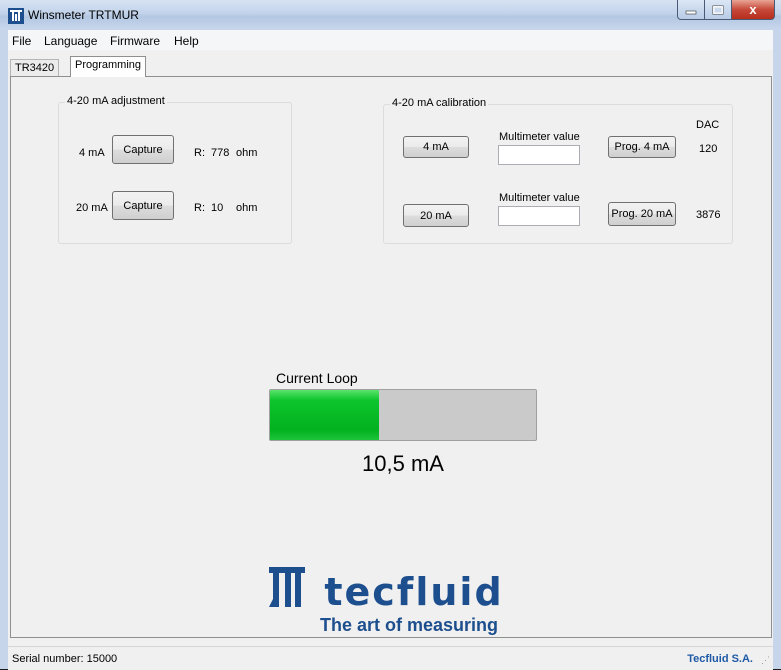 This screenshot has width=781, height=670. Describe the element at coordinates (403, 415) in the screenshot. I see `current-loop-progress-bar` at that location.